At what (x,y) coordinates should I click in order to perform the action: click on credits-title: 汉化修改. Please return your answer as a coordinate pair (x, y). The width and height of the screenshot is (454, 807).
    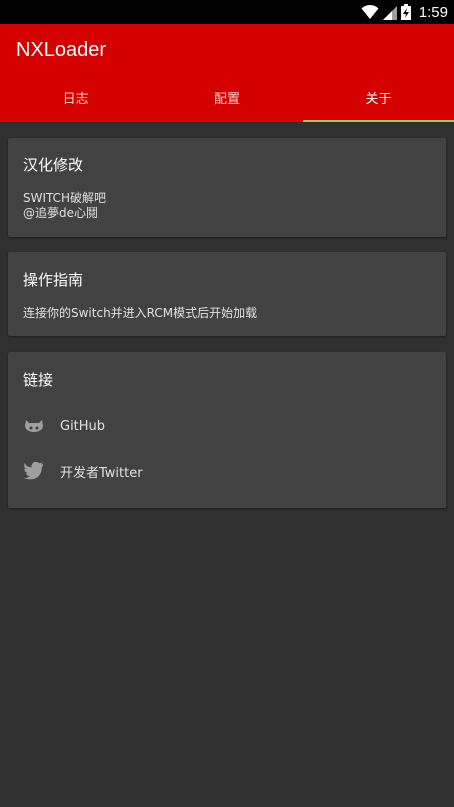
    Looking at the image, I should click on (53, 165).